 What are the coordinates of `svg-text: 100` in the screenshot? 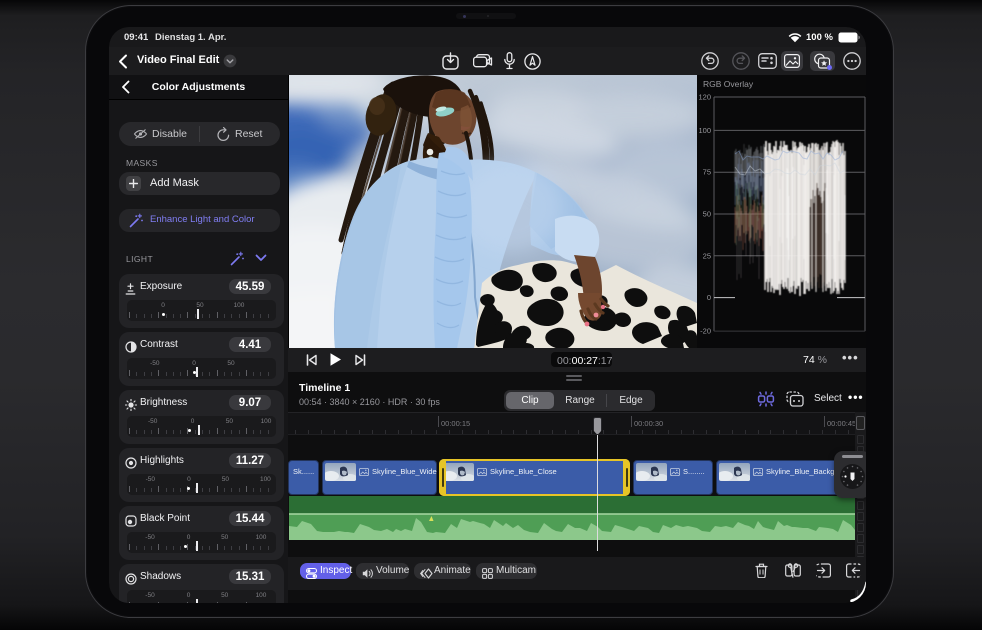 It's located at (704, 130).